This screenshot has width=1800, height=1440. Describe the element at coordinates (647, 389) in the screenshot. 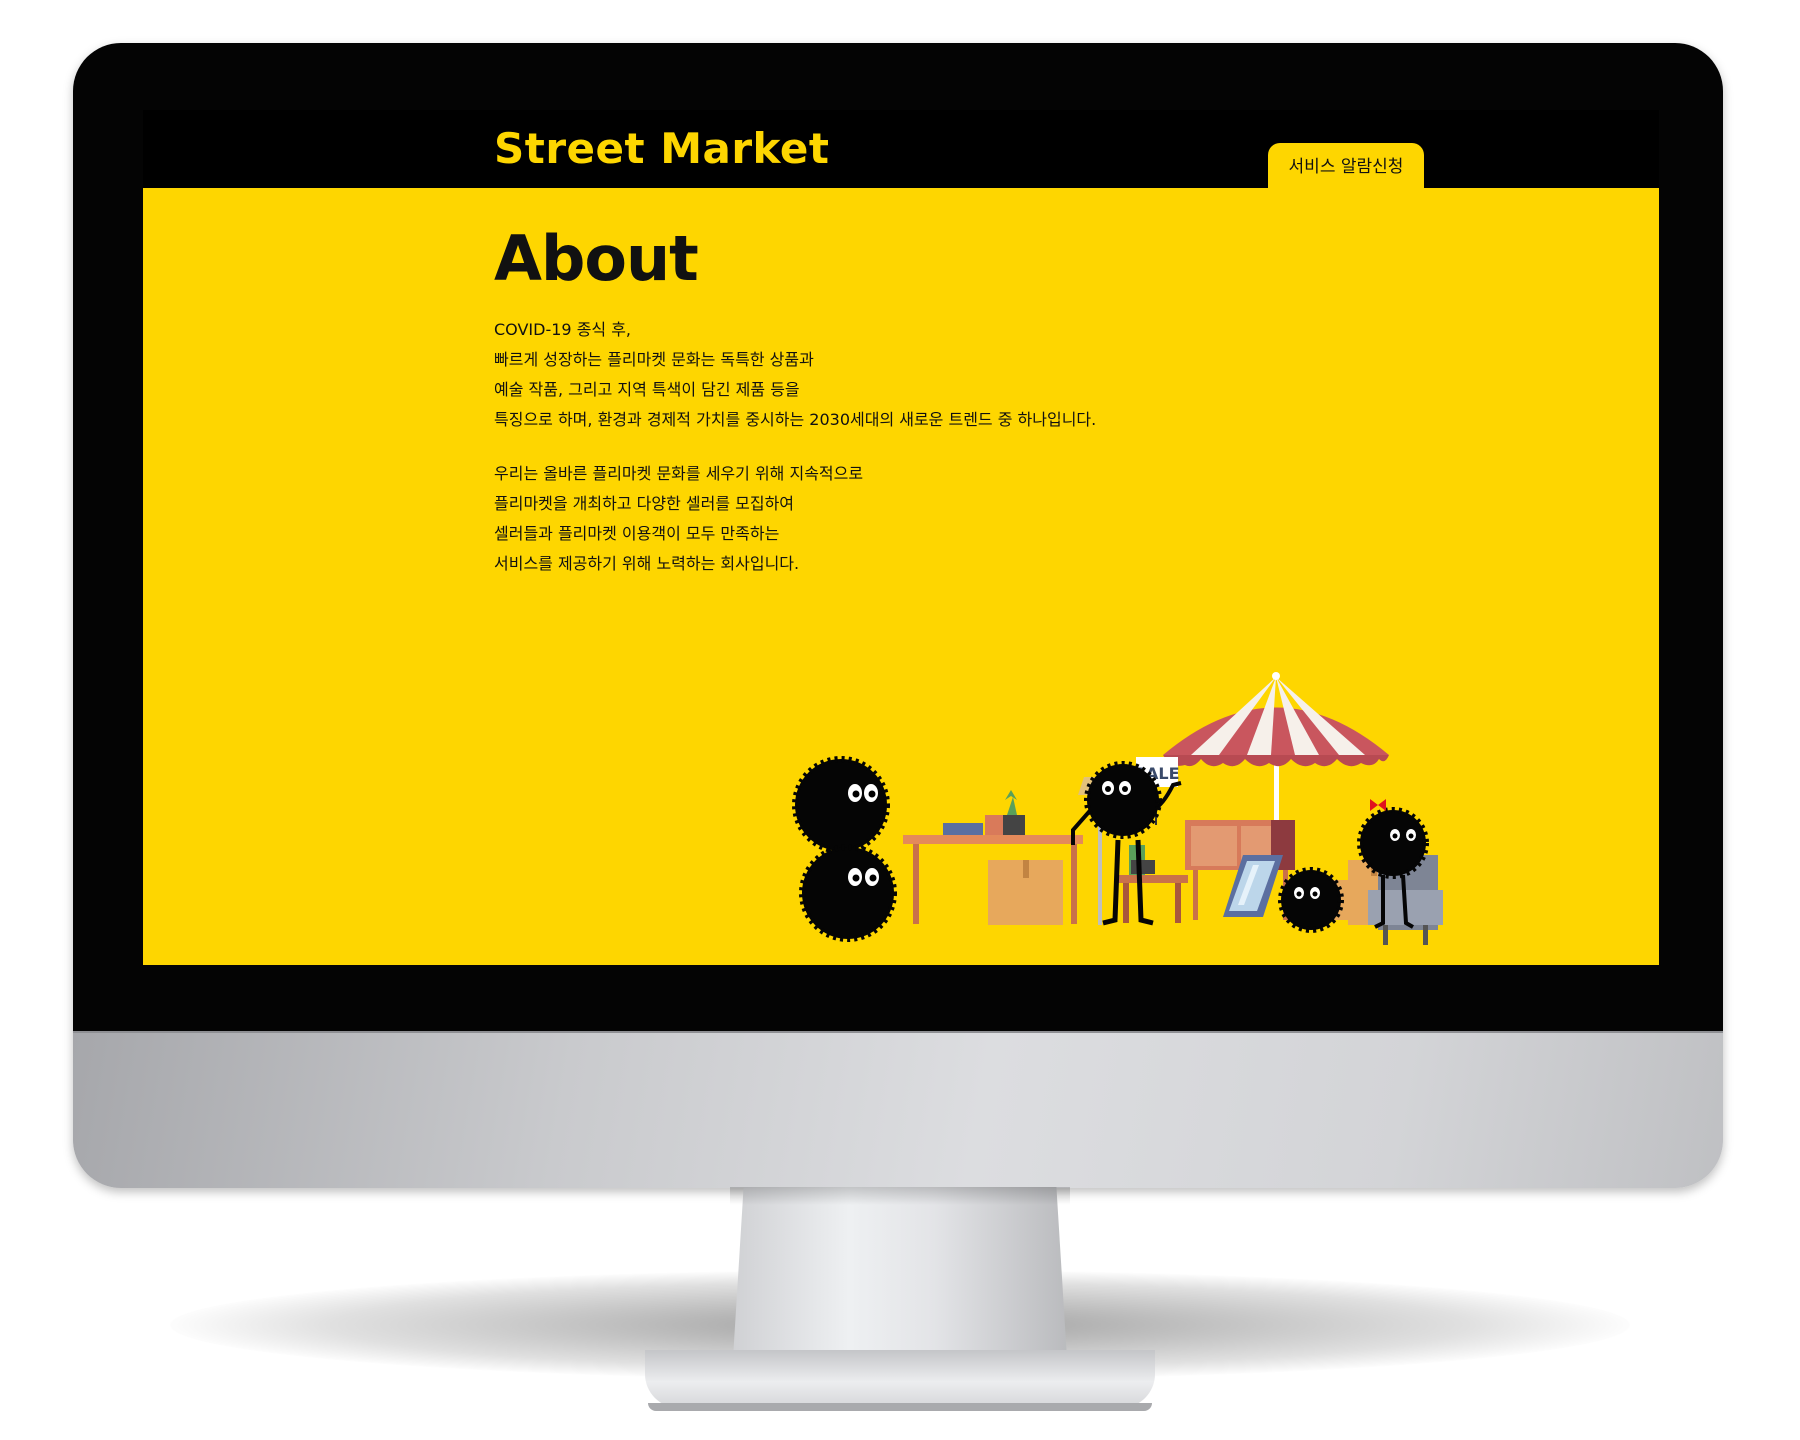

I see `paragraph-line: 예술 작품, 그리고 지역 특색이 담긴 제품 등을` at that location.